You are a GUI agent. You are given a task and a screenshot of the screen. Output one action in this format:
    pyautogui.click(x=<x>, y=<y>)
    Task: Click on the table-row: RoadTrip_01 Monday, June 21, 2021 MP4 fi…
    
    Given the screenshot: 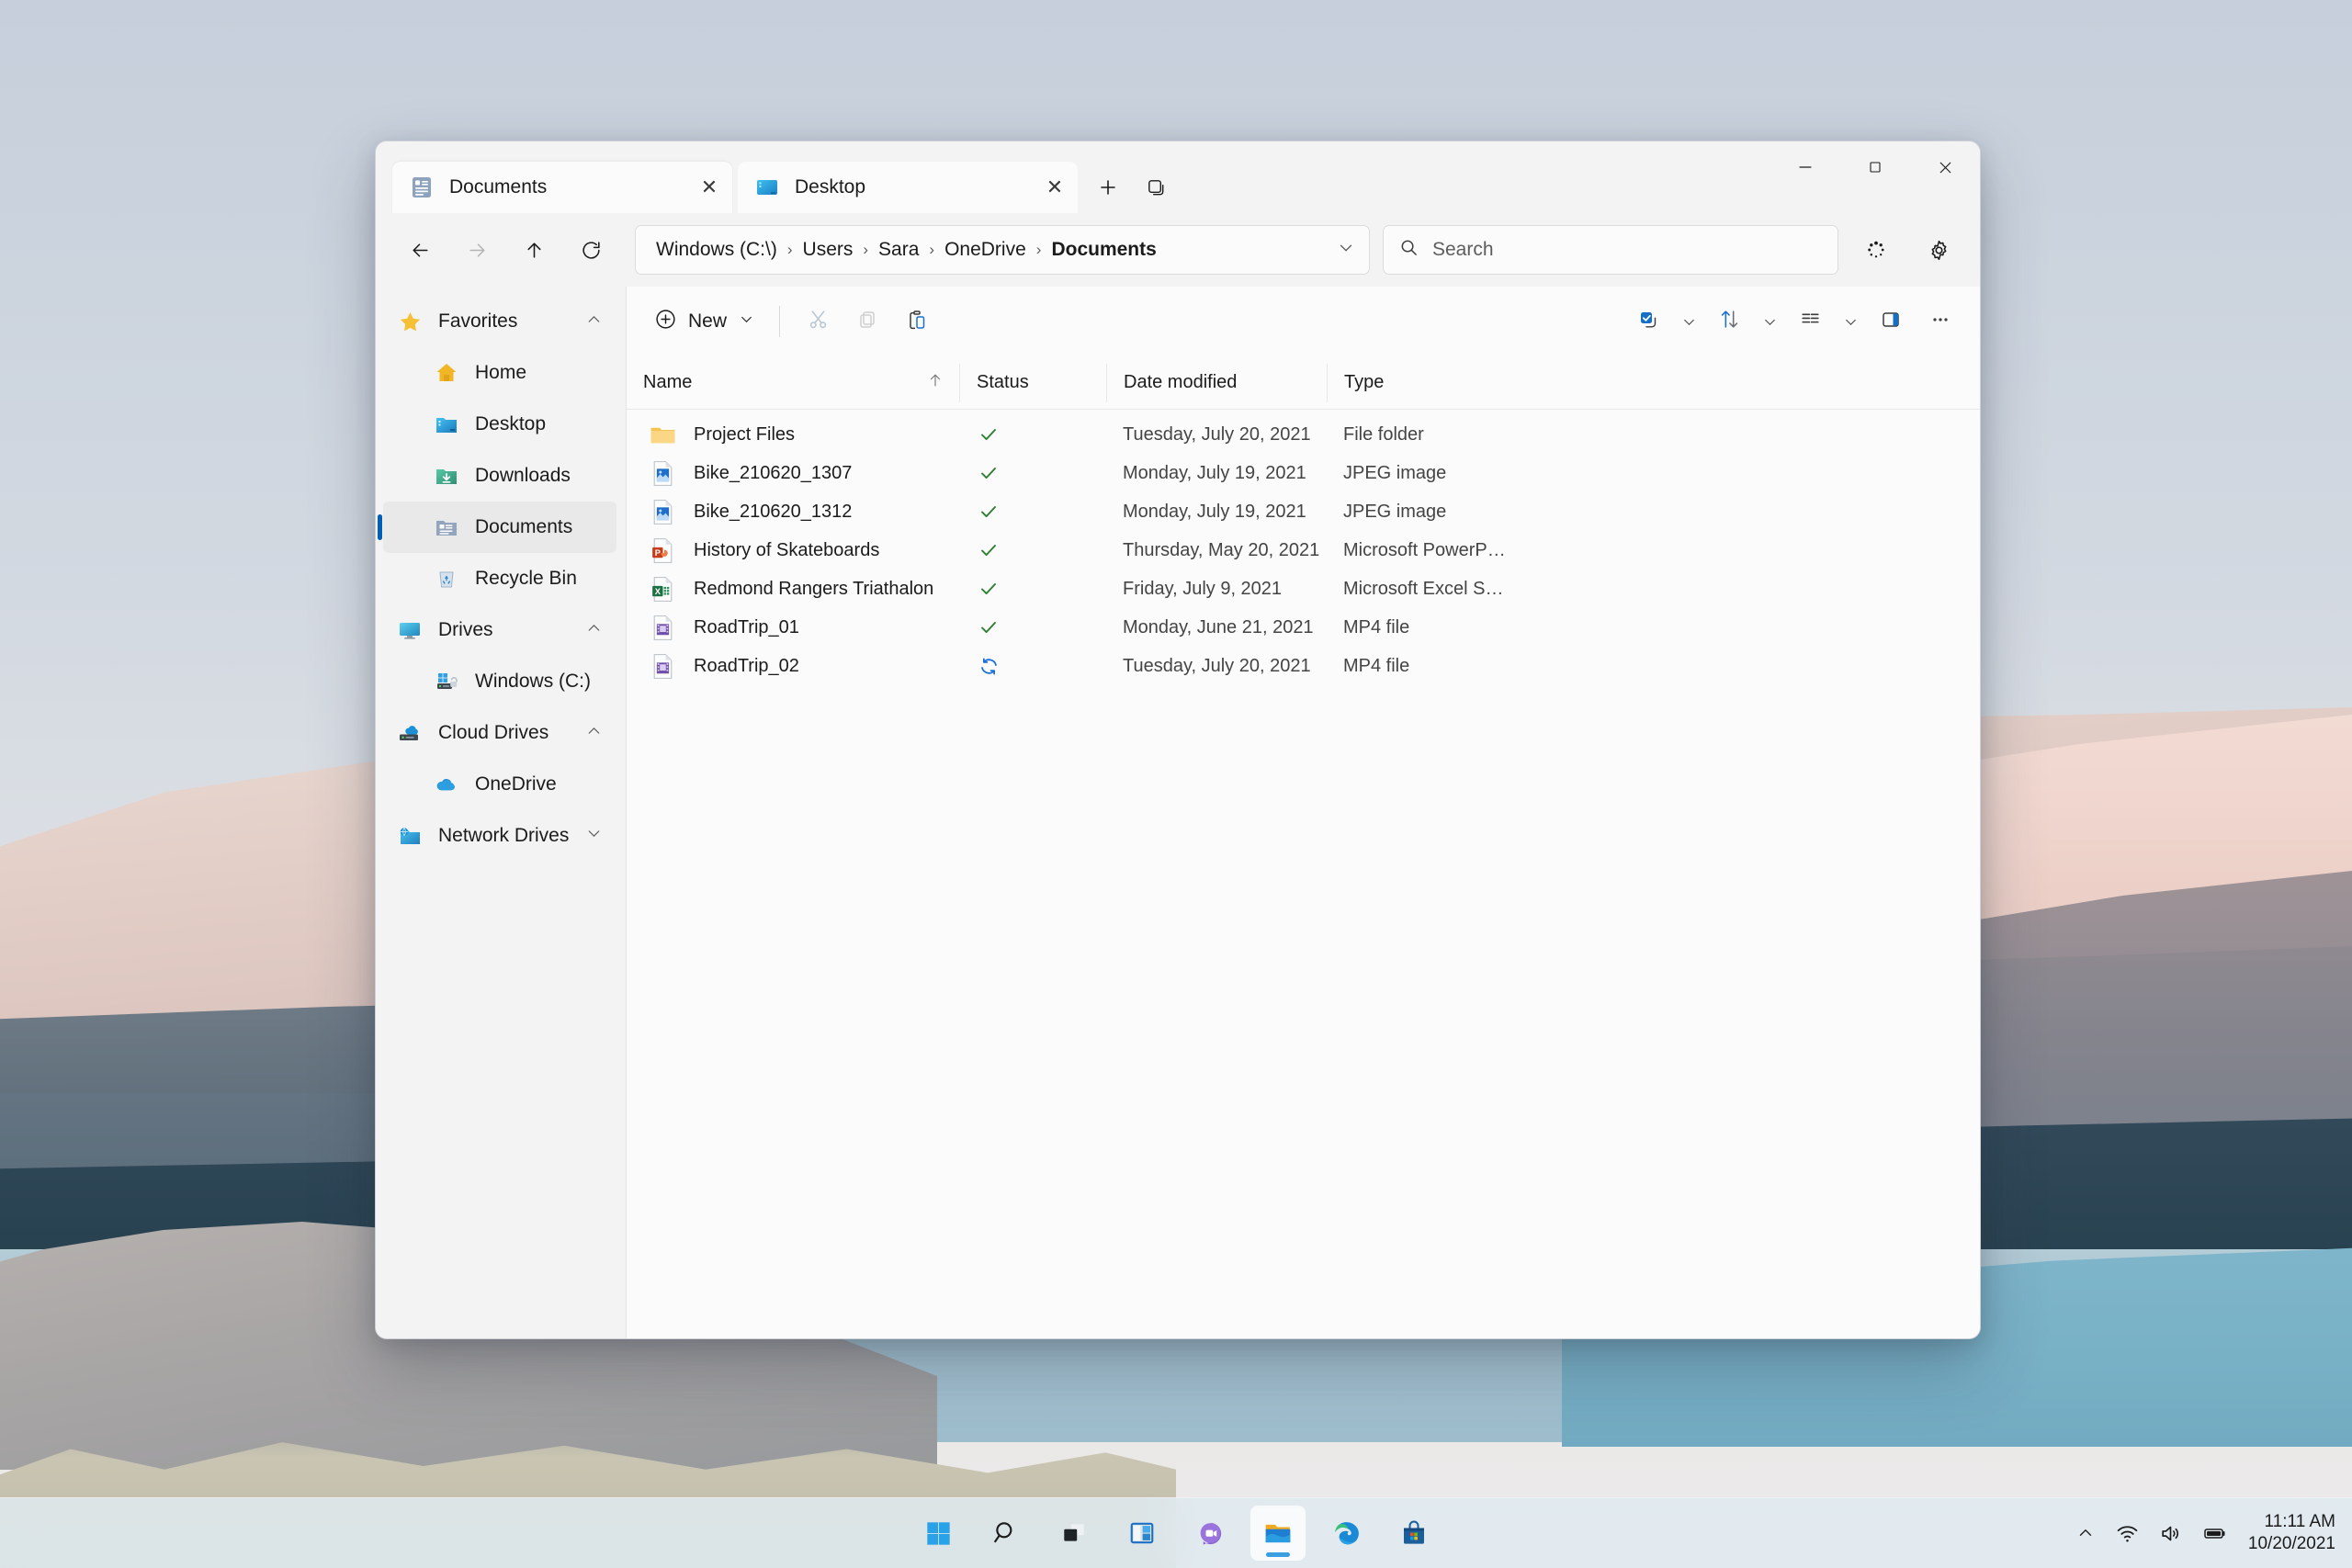 What is the action you would take?
    pyautogui.click(x=1303, y=628)
    